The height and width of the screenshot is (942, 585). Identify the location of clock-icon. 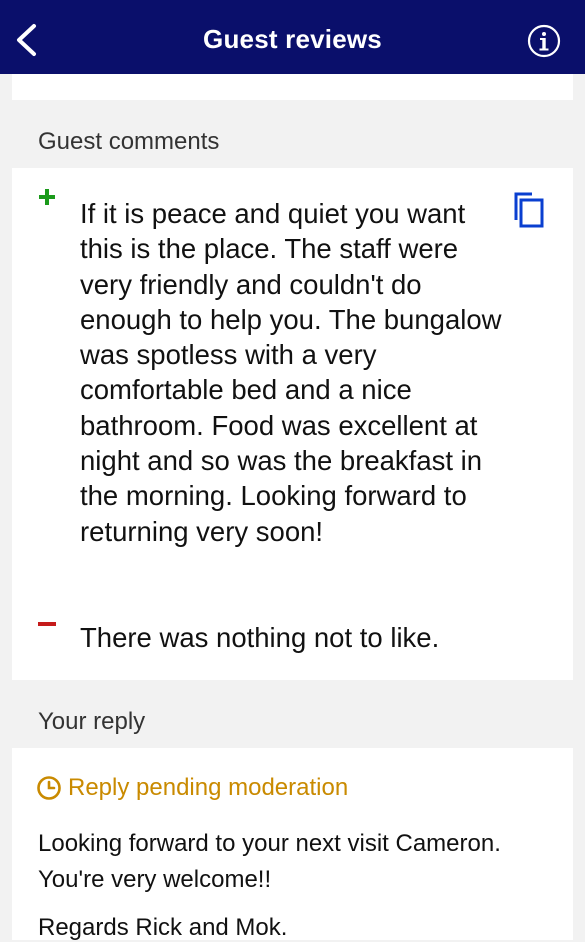
(49, 788).